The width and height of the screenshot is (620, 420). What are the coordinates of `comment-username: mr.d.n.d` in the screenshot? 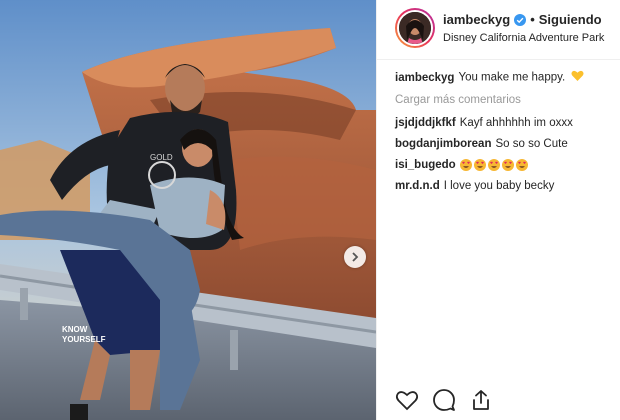 It's located at (417, 186).